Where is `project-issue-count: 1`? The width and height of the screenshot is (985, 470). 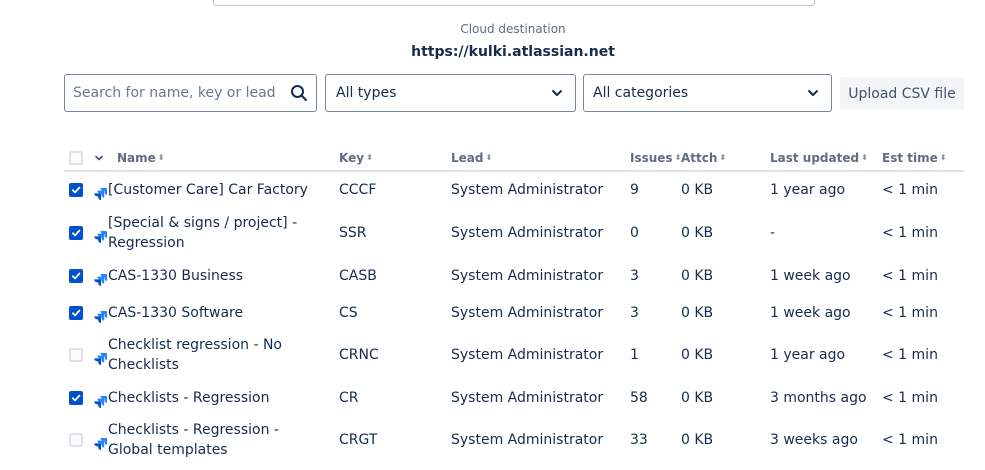 project-issue-count: 1 is located at coordinates (634, 355).